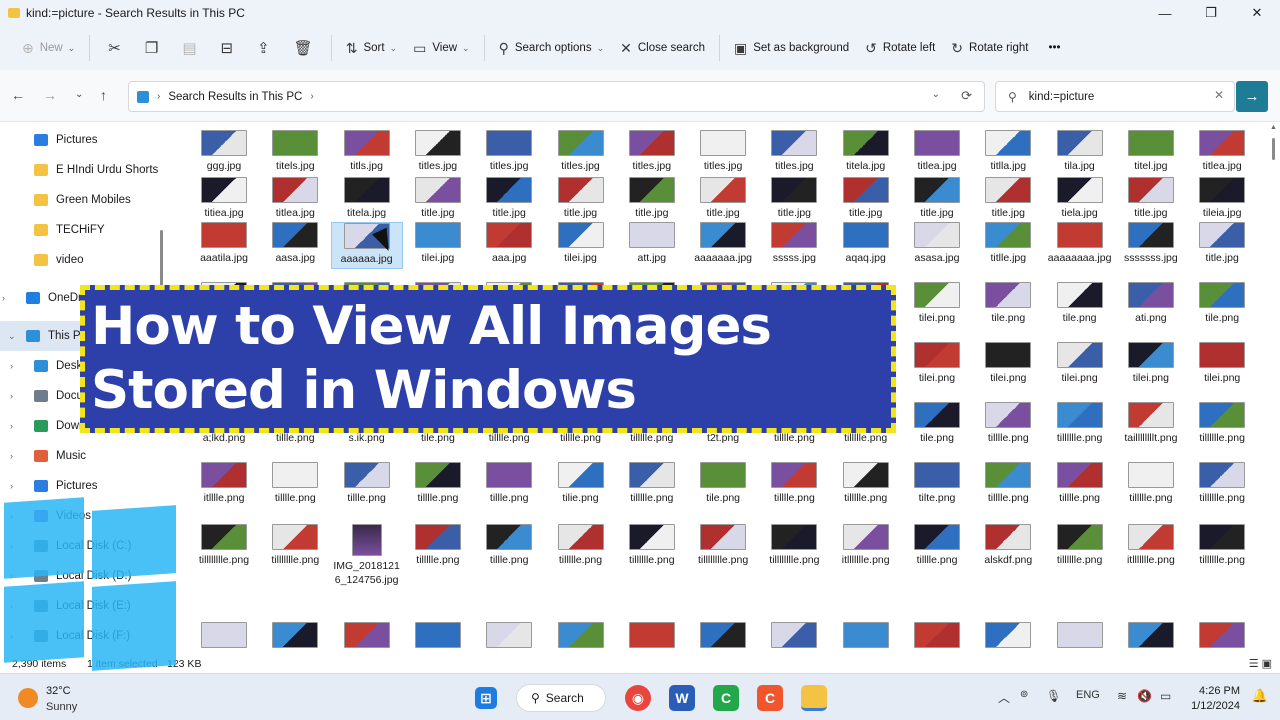 Image resolution: width=1280 pixels, height=720 pixels. What do you see at coordinates (1222, 198) in the screenshot?
I see `file-tile: tileia.jpg` at bounding box center [1222, 198].